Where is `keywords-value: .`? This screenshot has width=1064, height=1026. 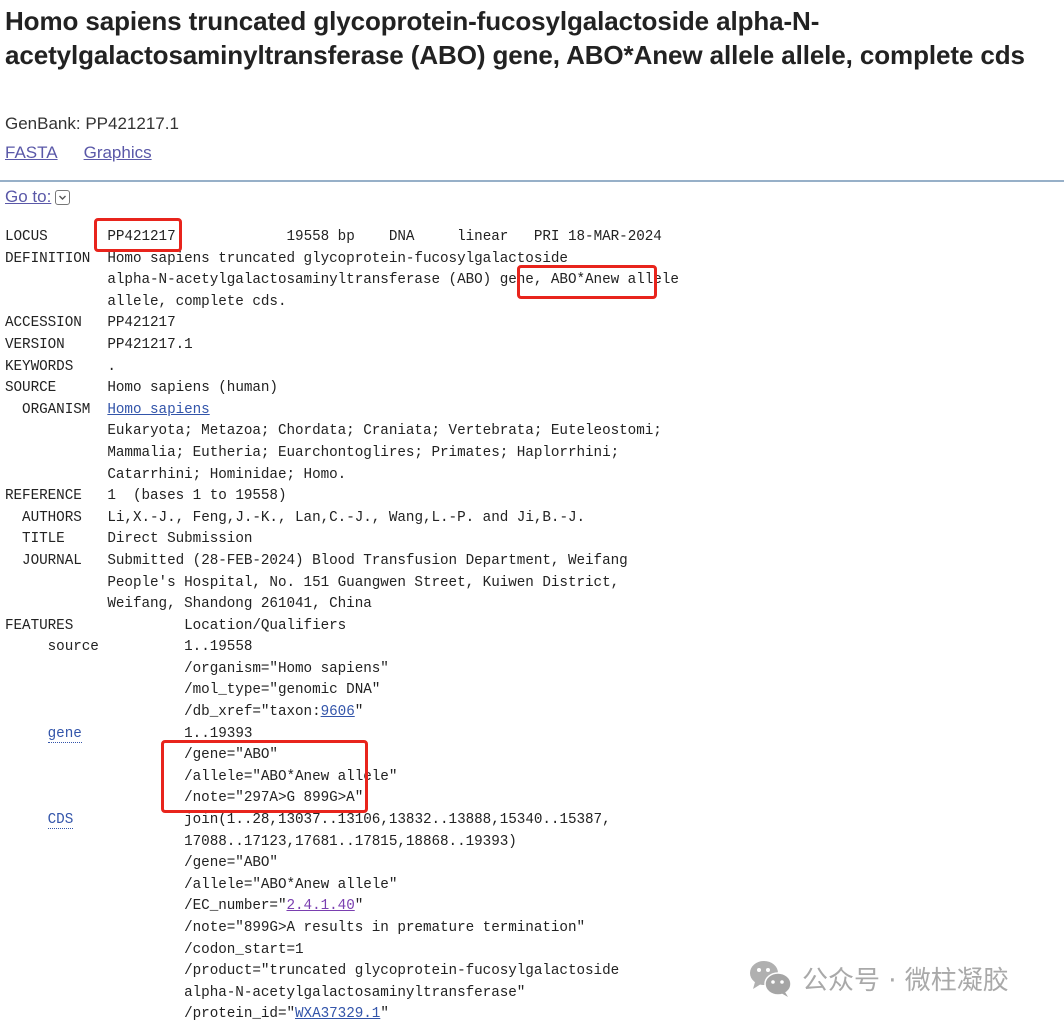 keywords-value: . is located at coordinates (111, 366).